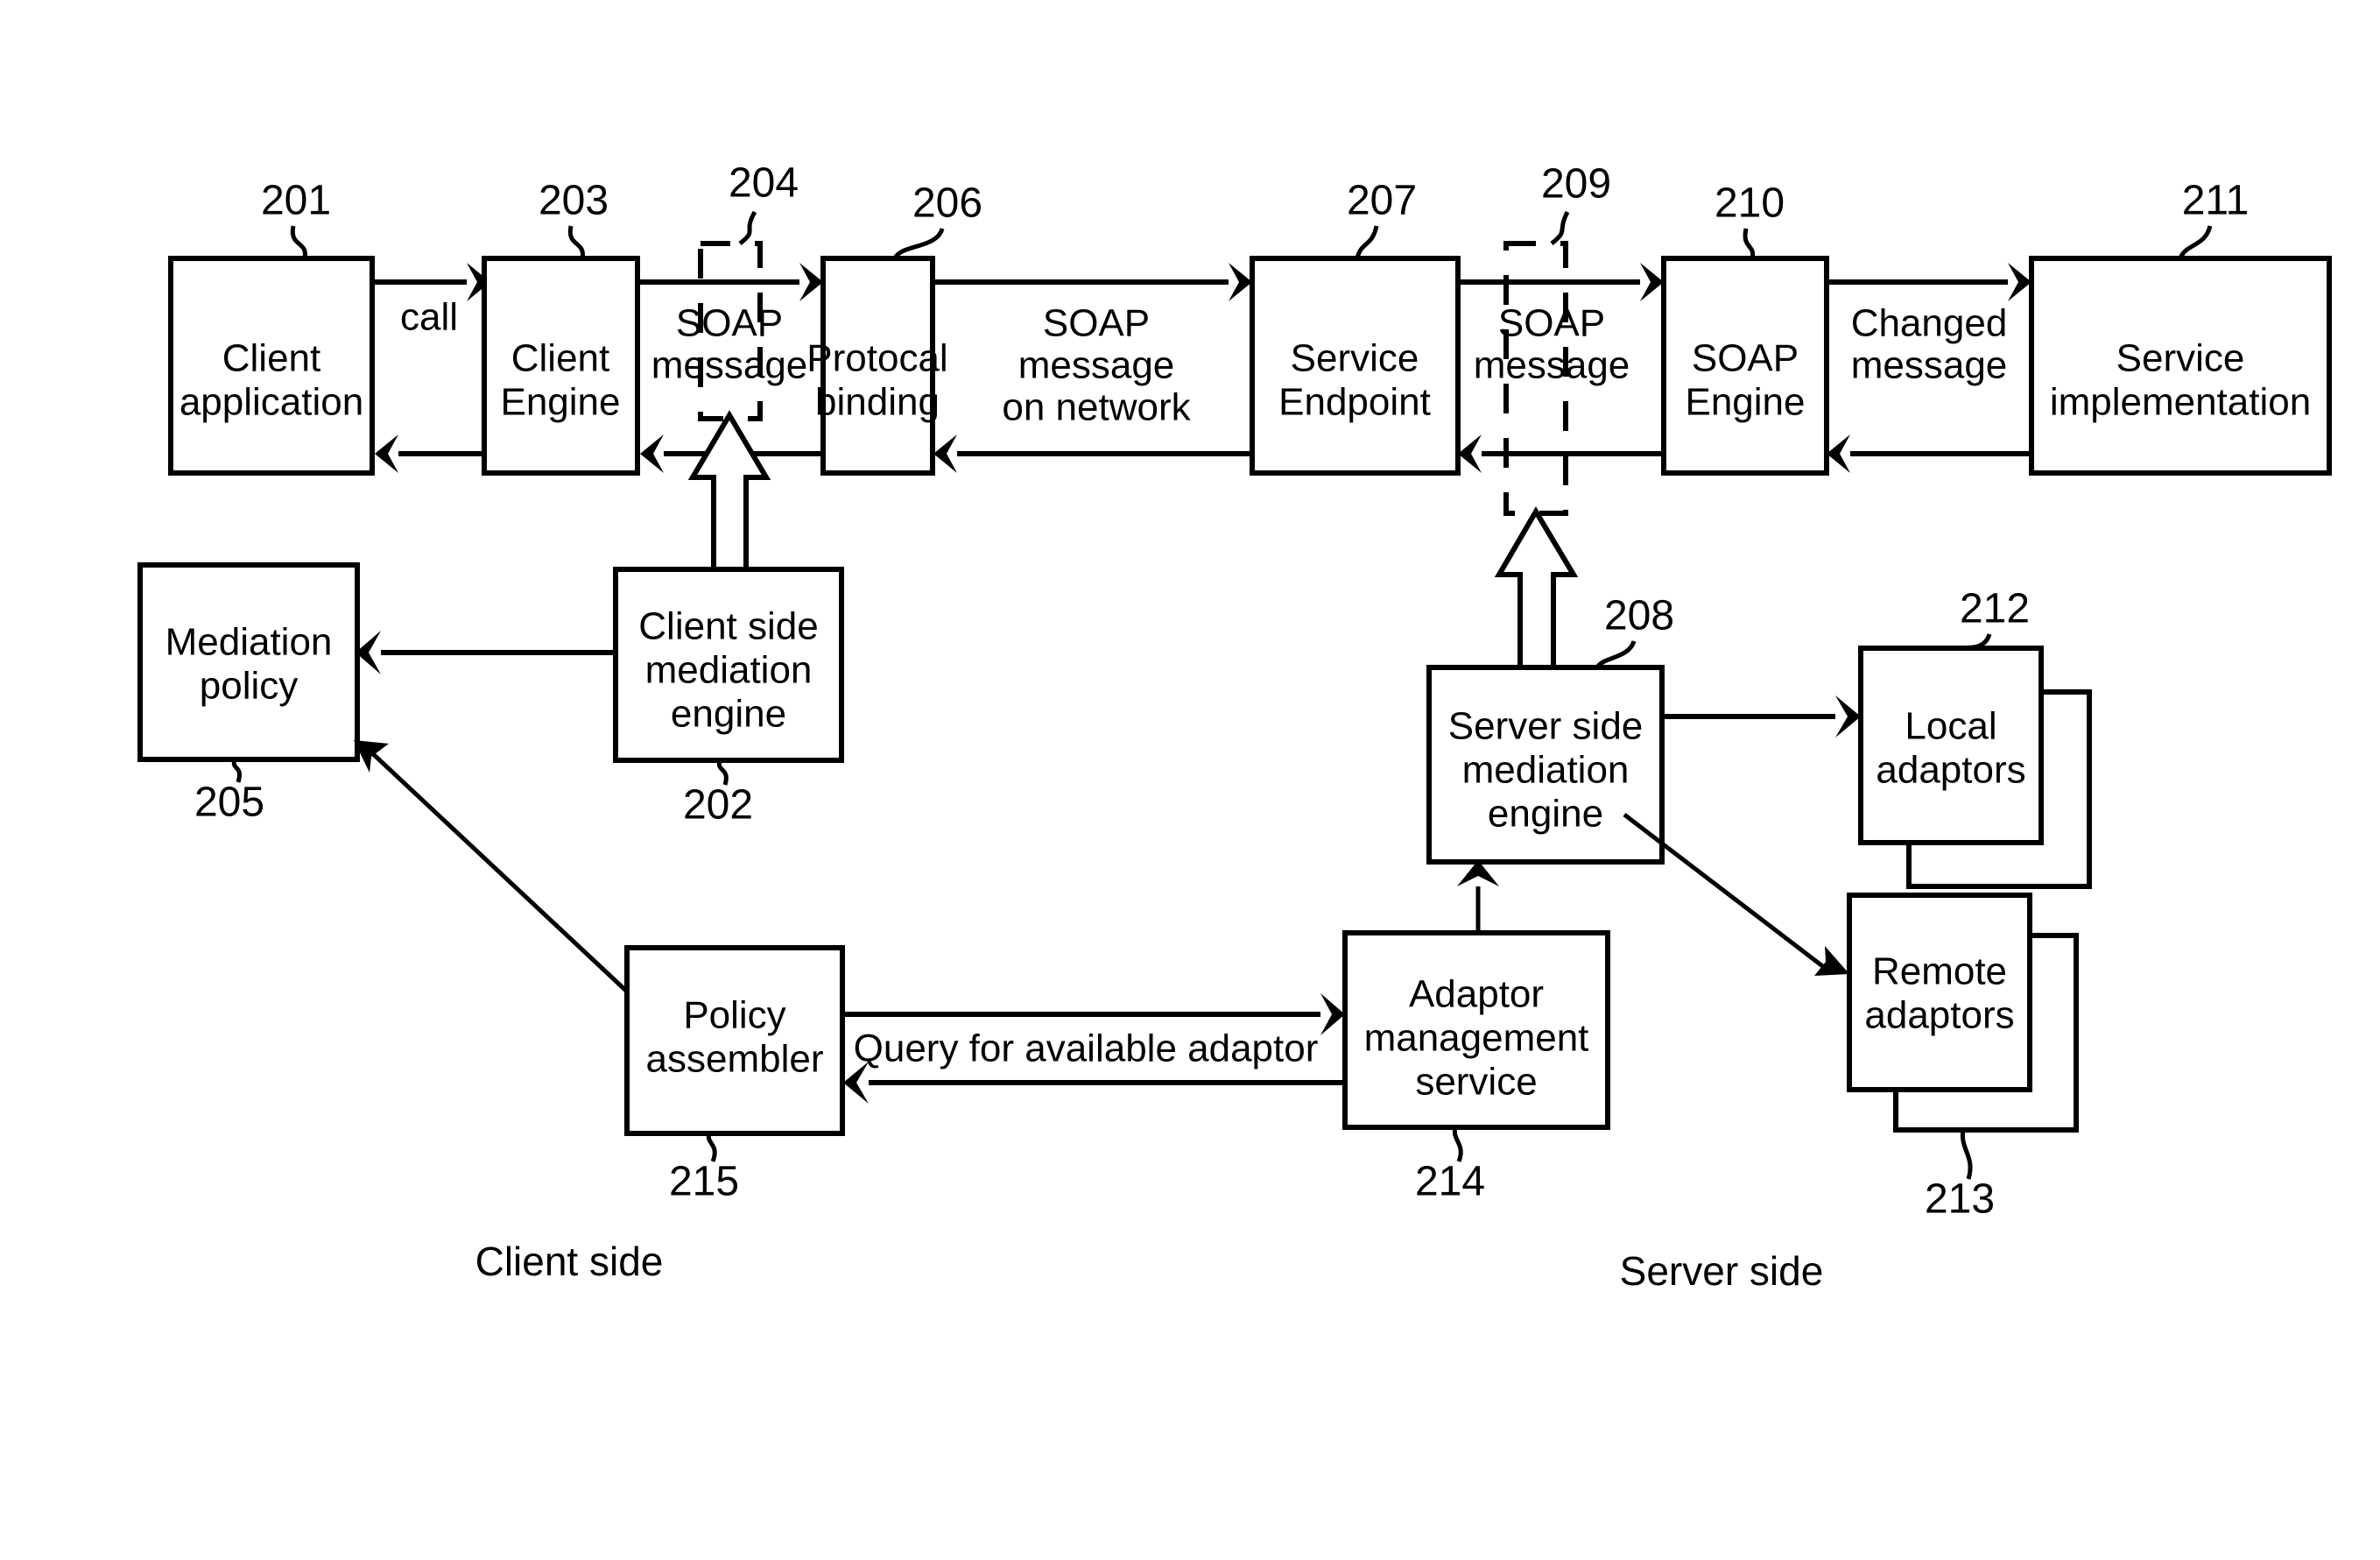 The image size is (2380, 1560). I want to click on block-arrow-server-mediation-to-soap-message, so click(1536, 588).